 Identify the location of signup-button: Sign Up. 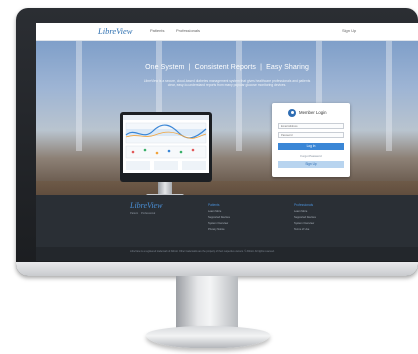
(311, 164).